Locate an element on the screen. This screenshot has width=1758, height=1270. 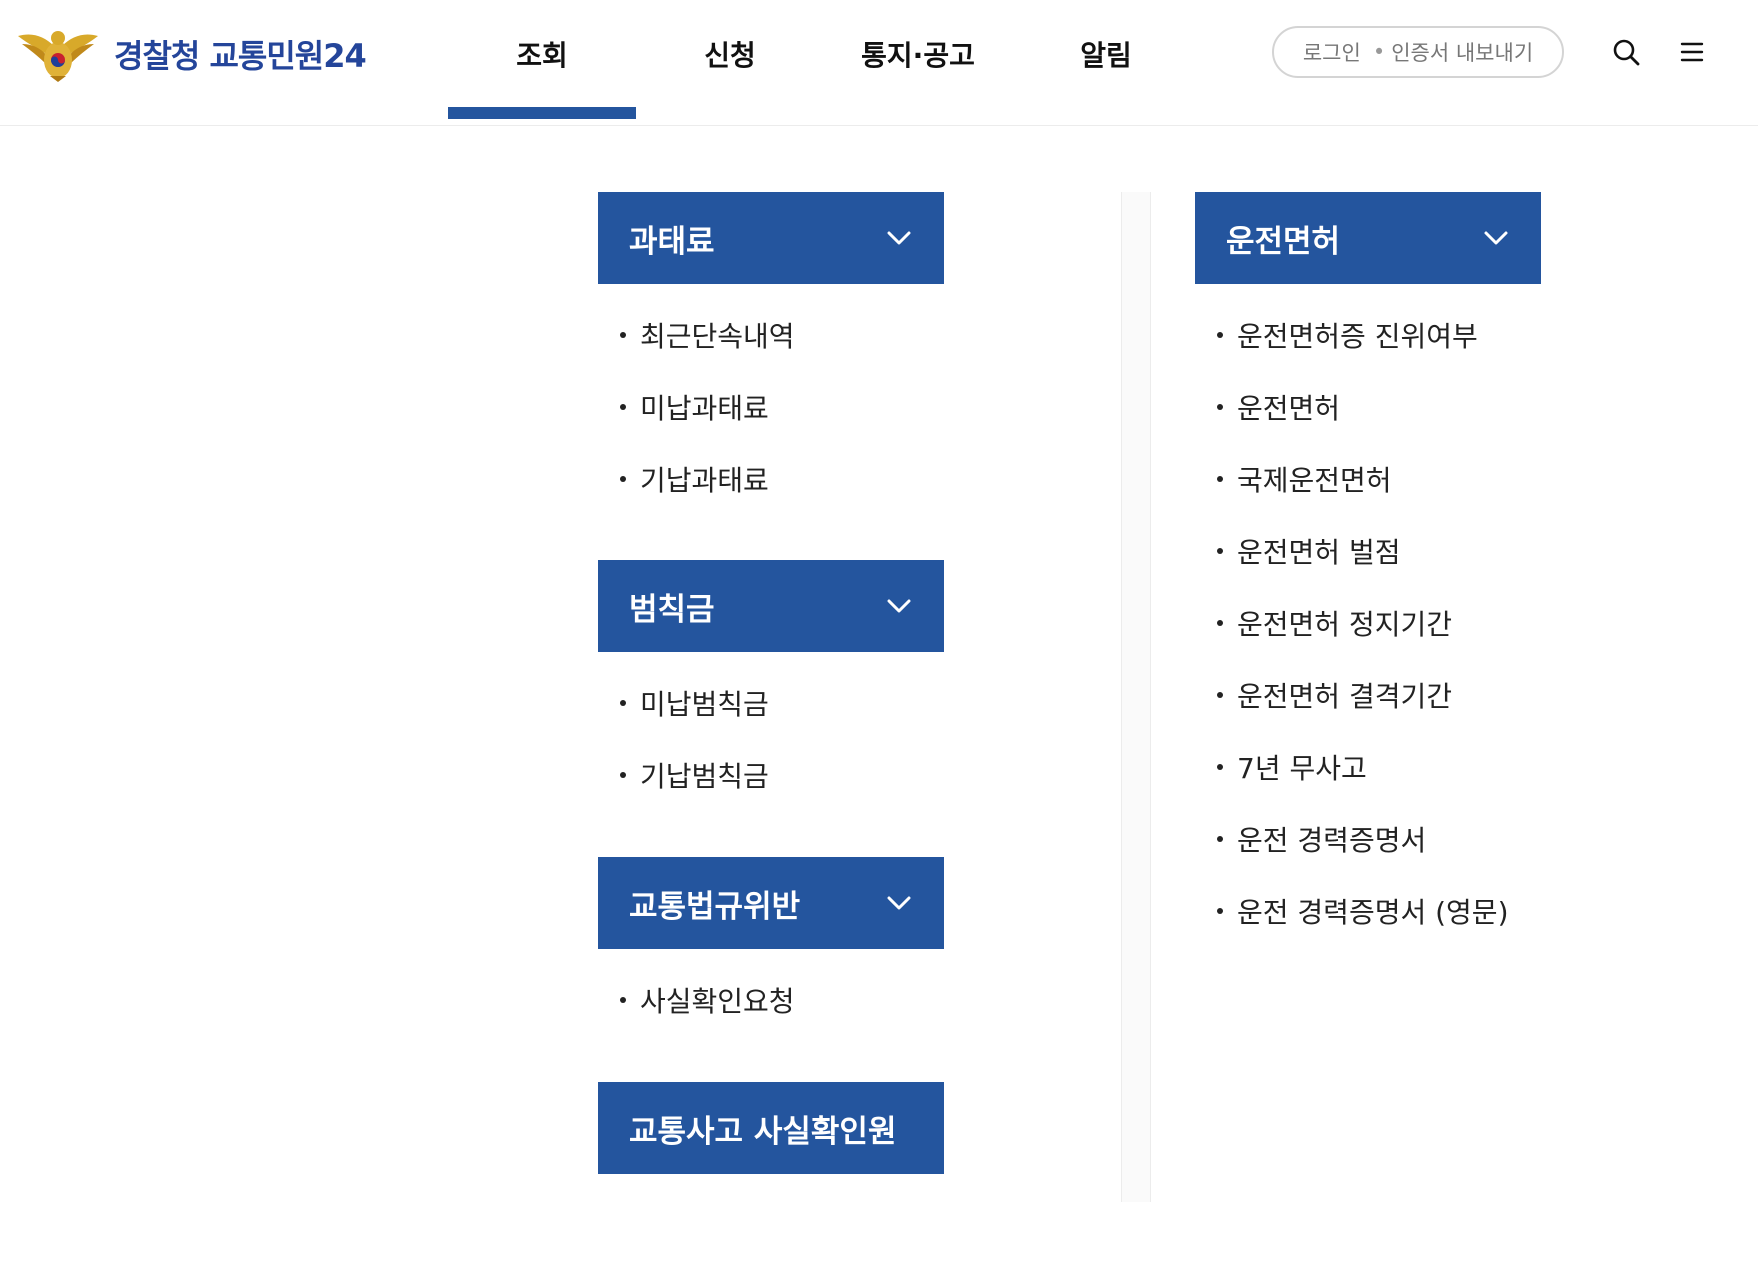
list-item-label: 국제운전면허 is located at coordinates (1314, 480).